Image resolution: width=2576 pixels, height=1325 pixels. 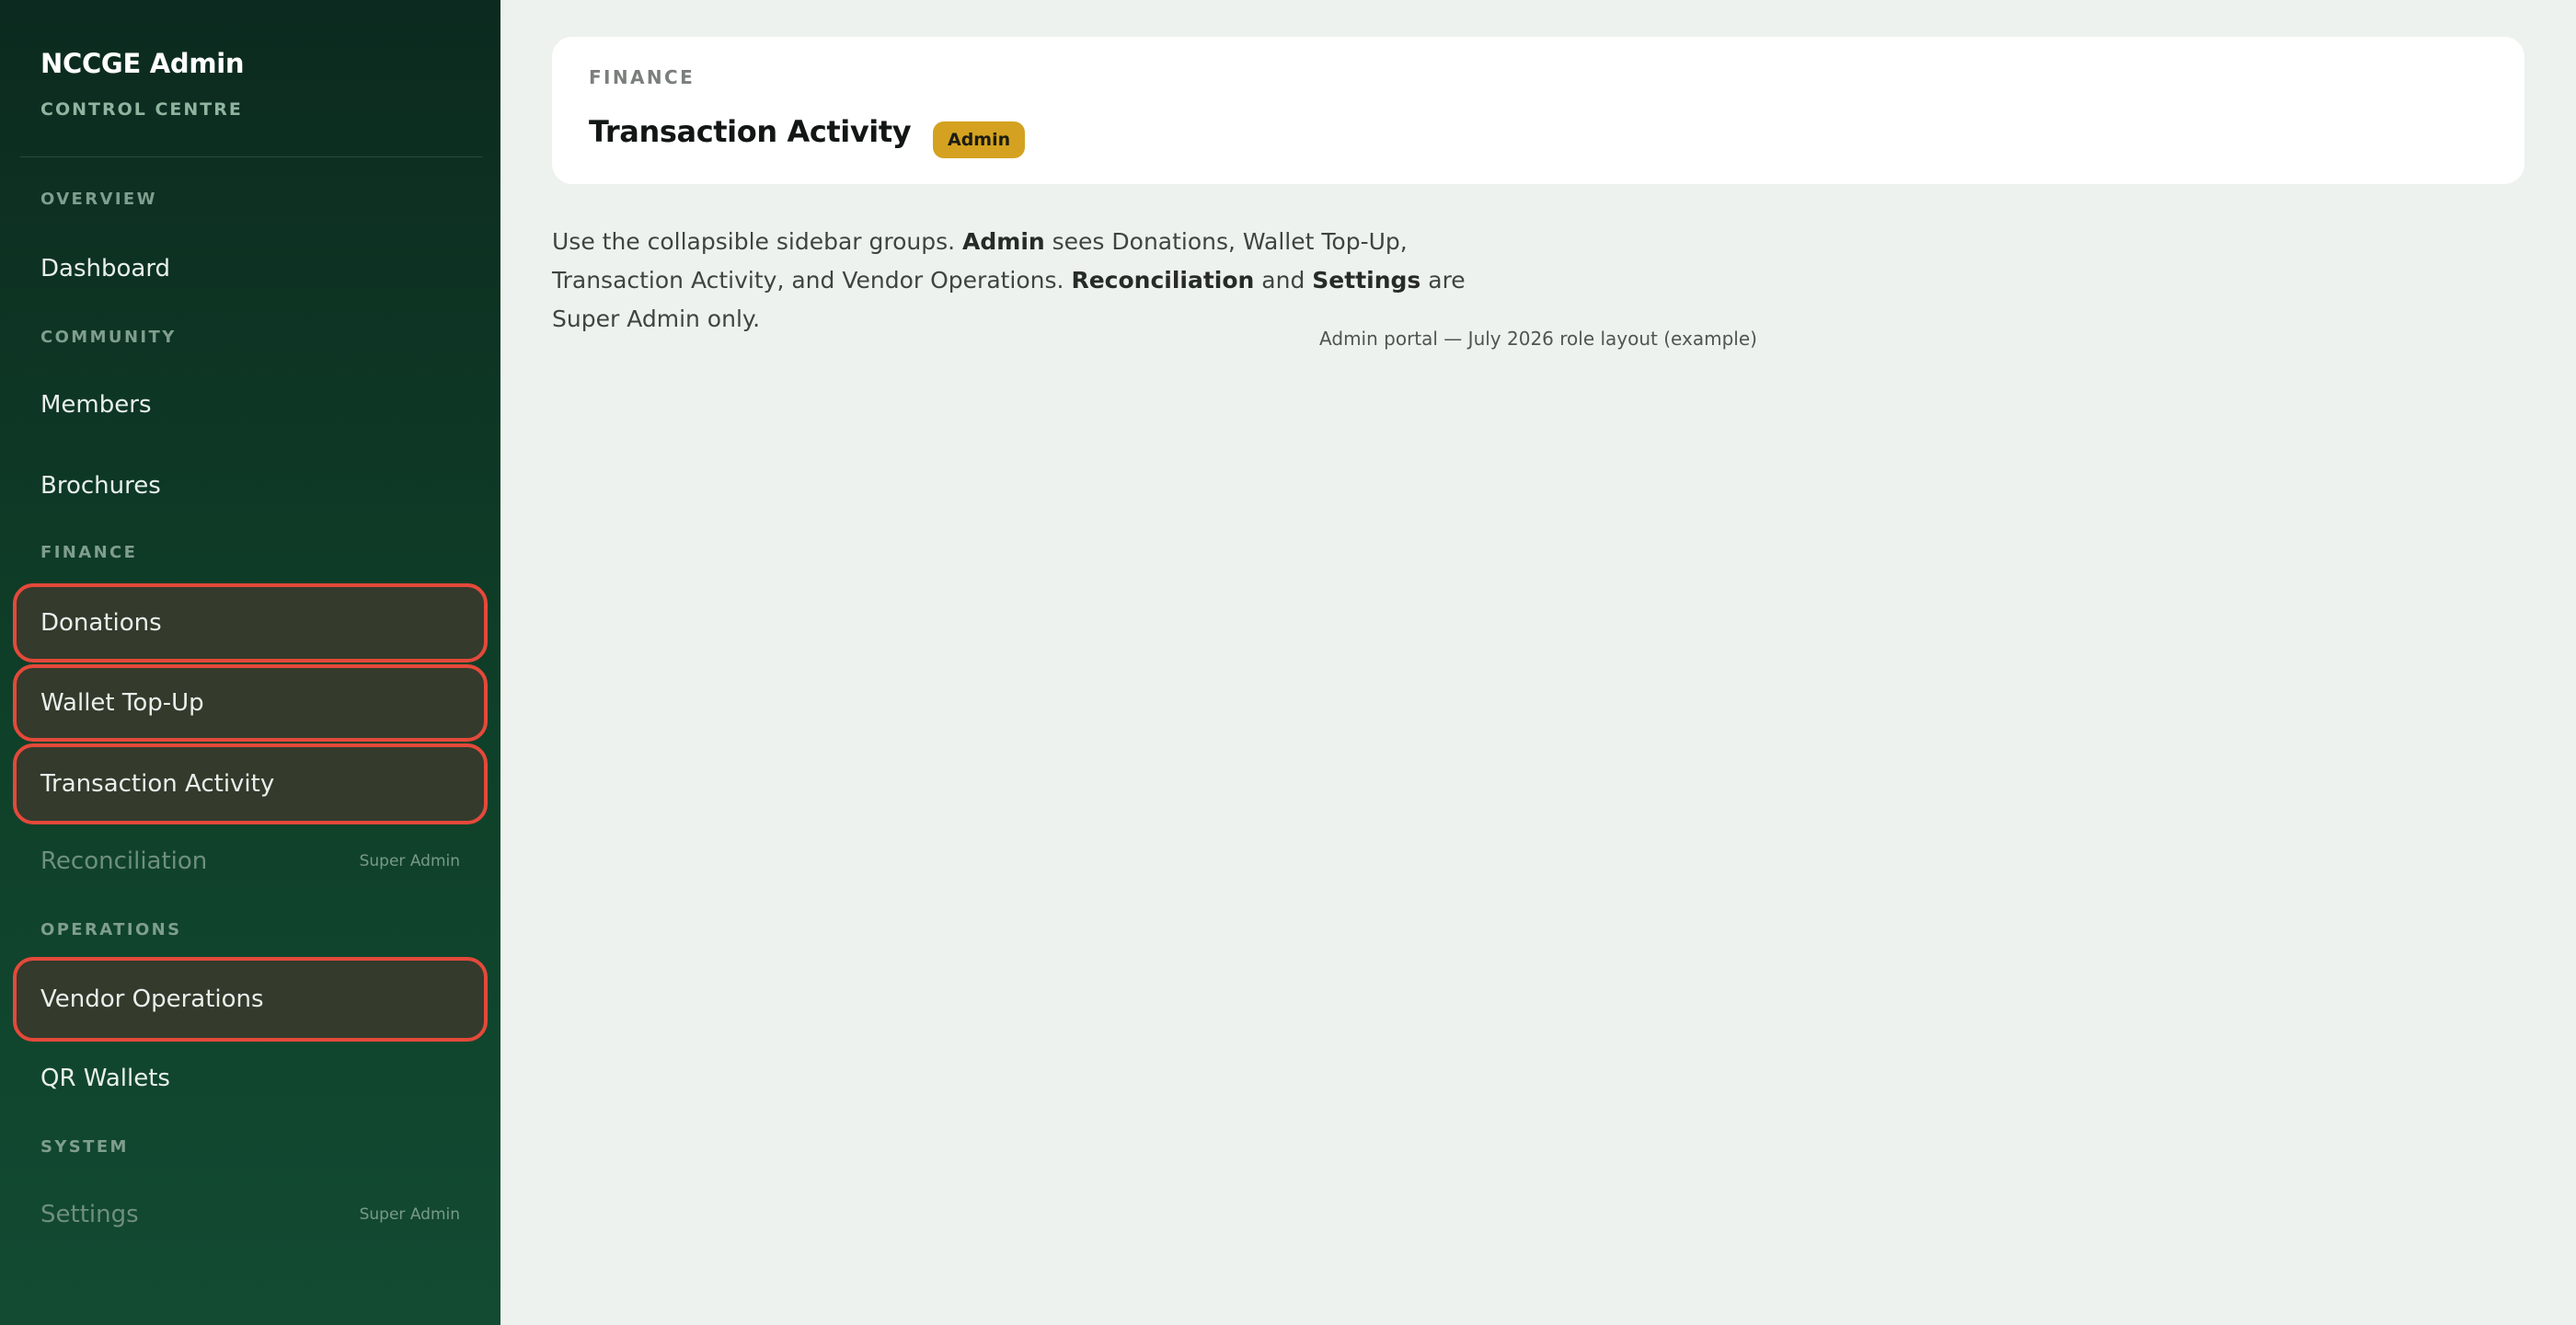 I want to click on page-header-card: FINANCE Transaction Activity Admin, so click(x=1538, y=110).